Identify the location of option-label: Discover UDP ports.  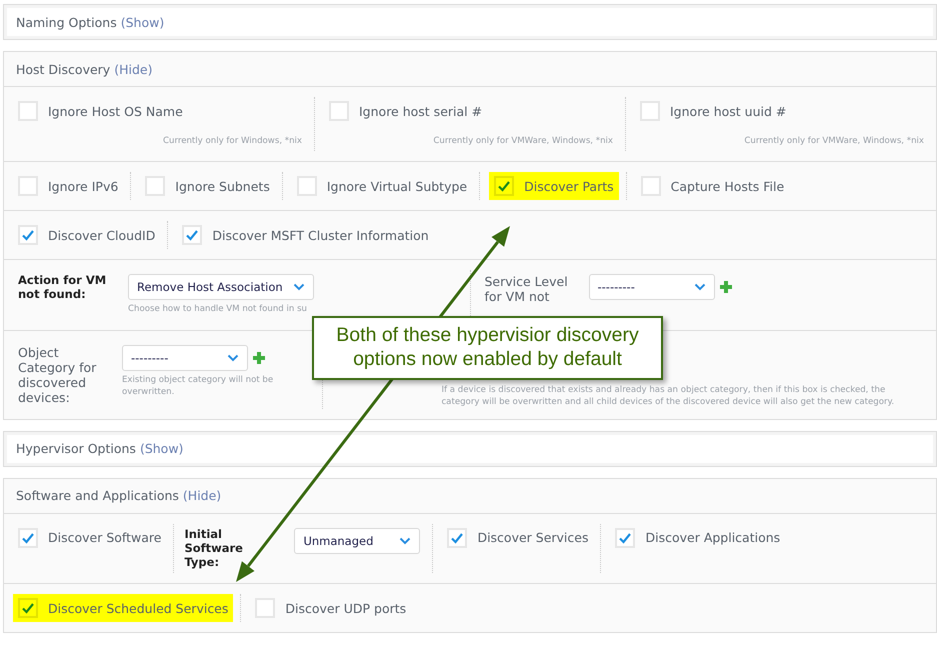
(345, 608).